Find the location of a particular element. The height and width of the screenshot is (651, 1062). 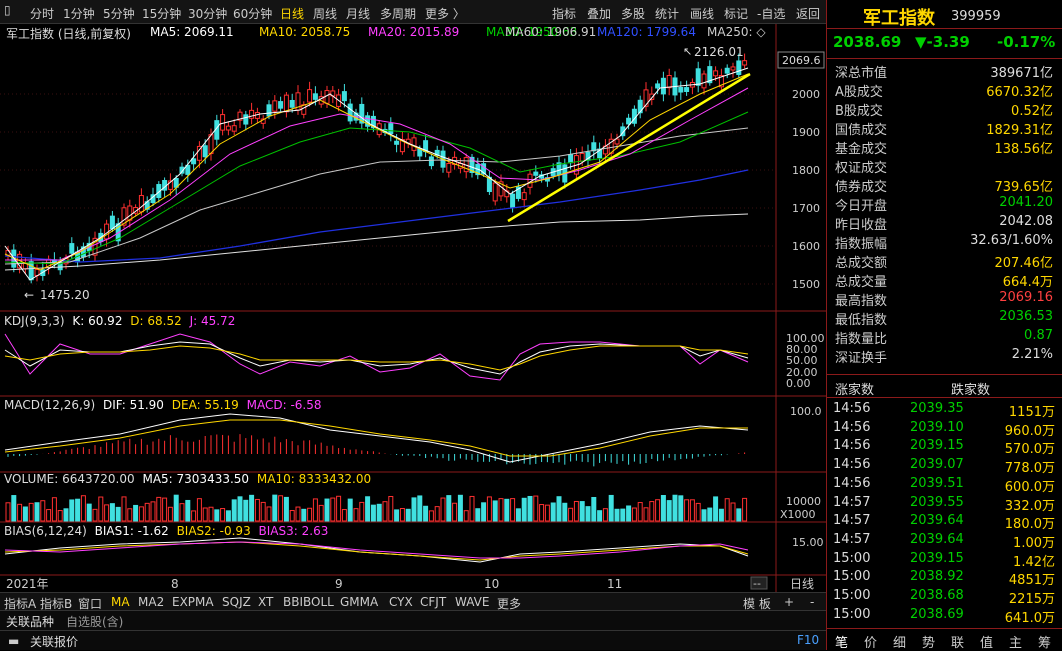

quote-footer-tab: 值 is located at coordinates (986, 641).